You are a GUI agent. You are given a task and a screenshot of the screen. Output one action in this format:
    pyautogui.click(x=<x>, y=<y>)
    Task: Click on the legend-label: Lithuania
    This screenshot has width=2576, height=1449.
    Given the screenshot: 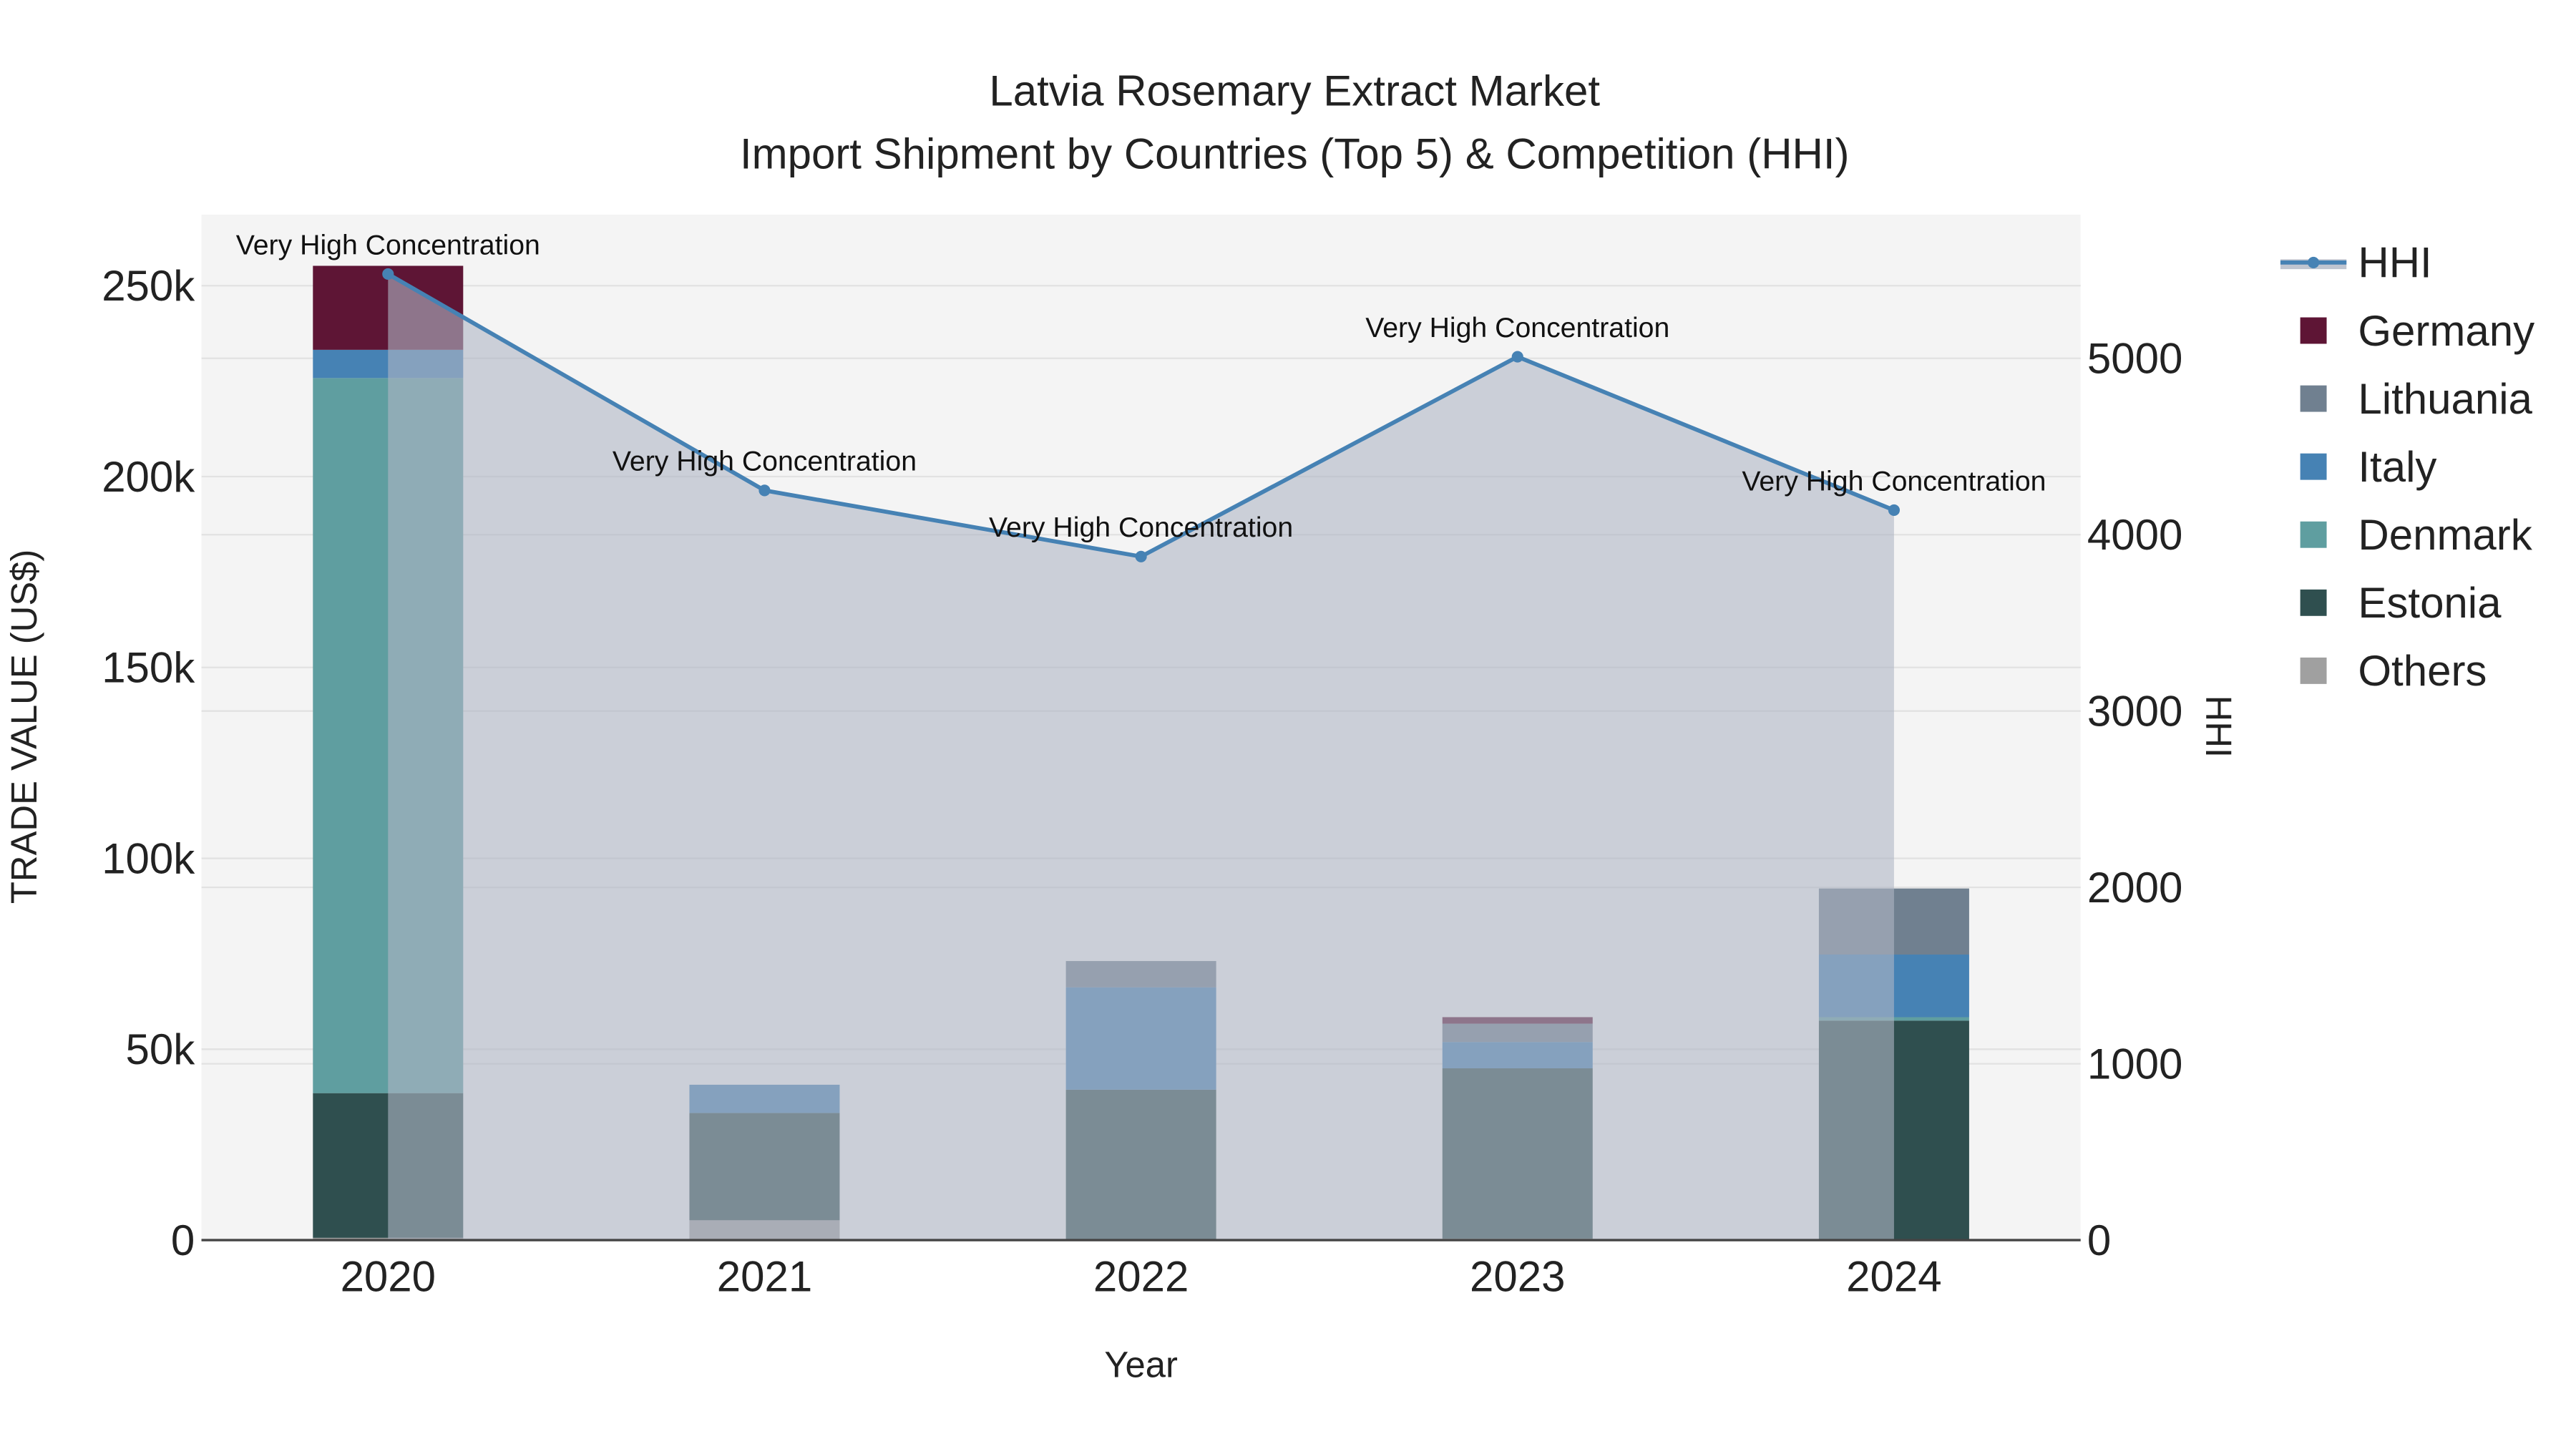 What is the action you would take?
    pyautogui.click(x=2445, y=399)
    